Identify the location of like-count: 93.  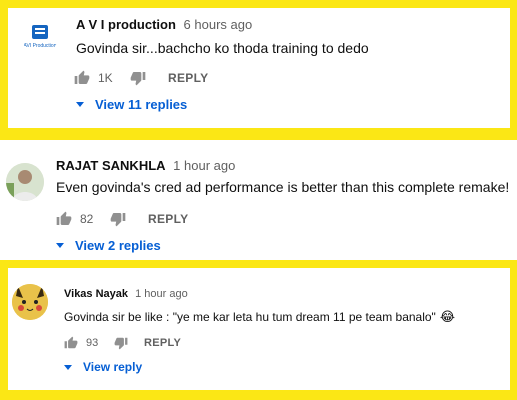
(92, 343).